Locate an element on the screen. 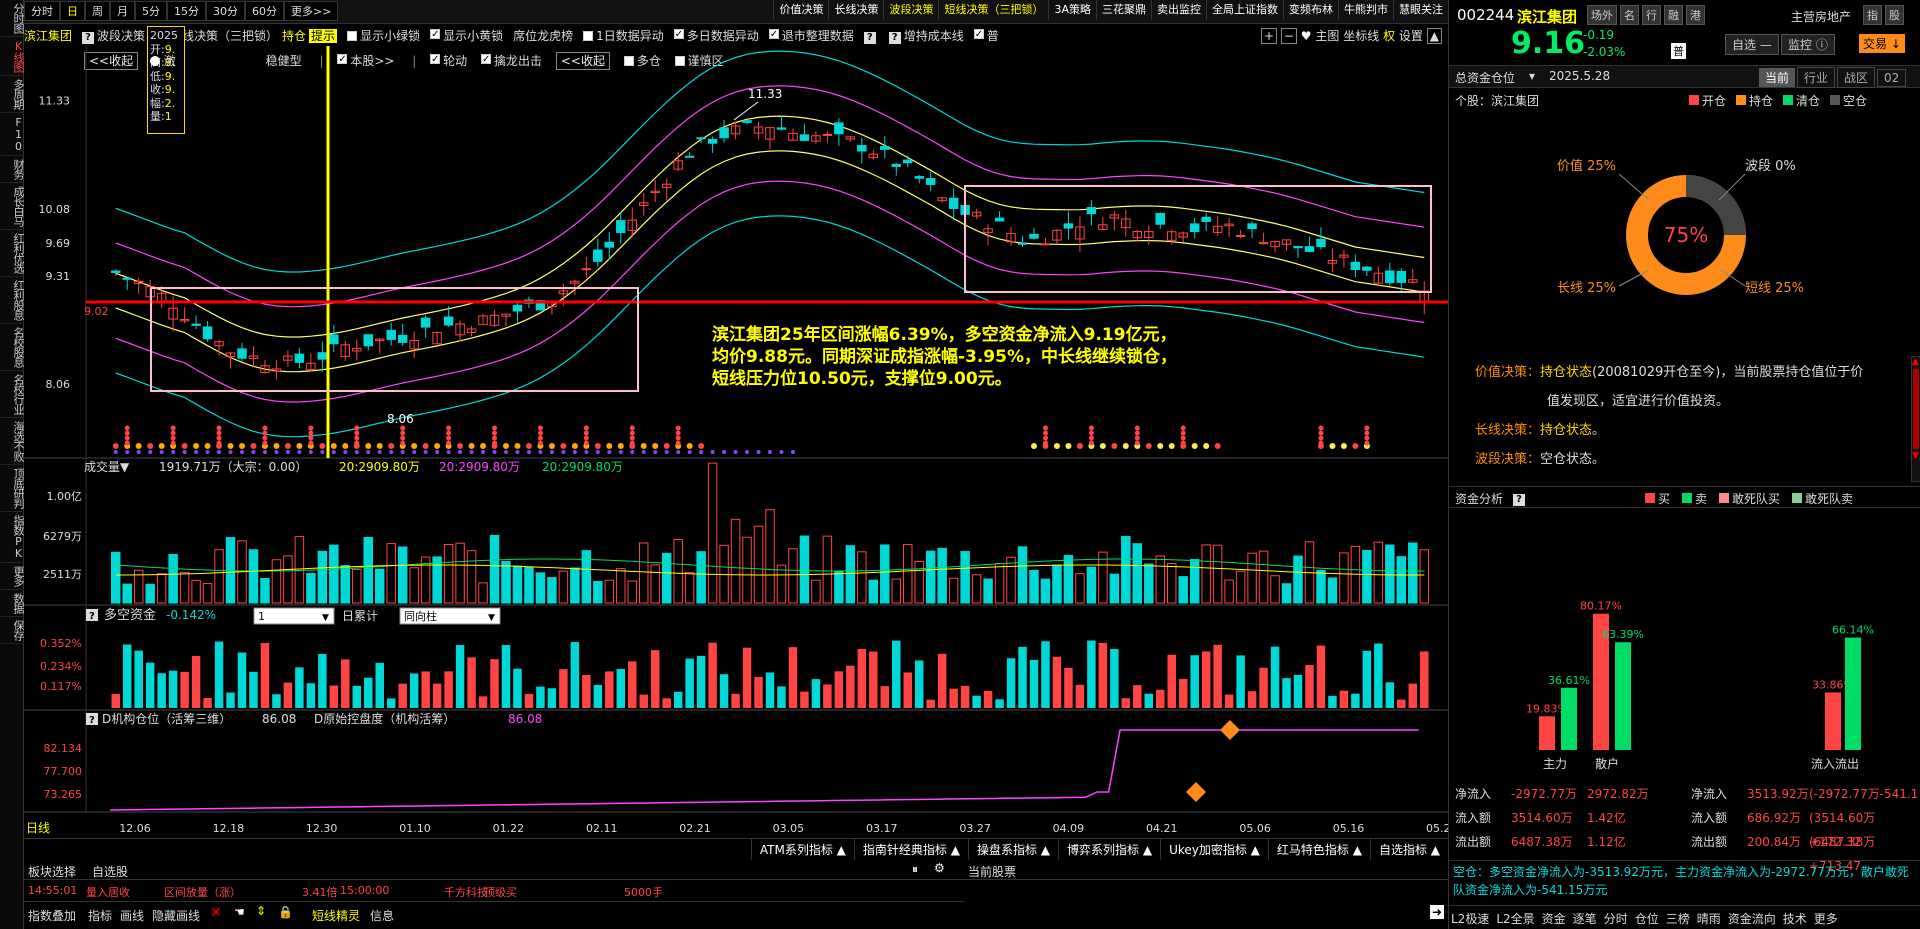 The height and width of the screenshot is (929, 1920). left-nav-item: 红利股息 is located at coordinates (12, 300).